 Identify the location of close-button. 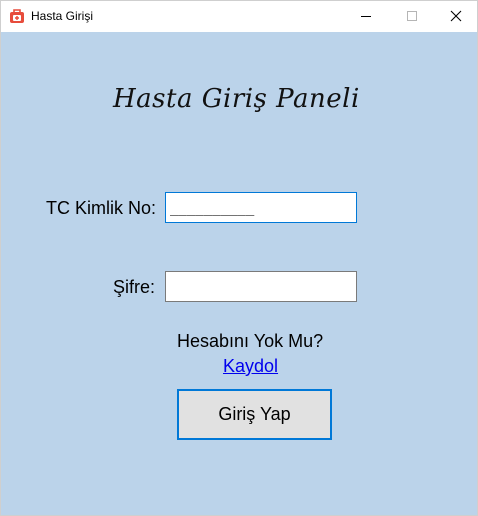
(455, 16).